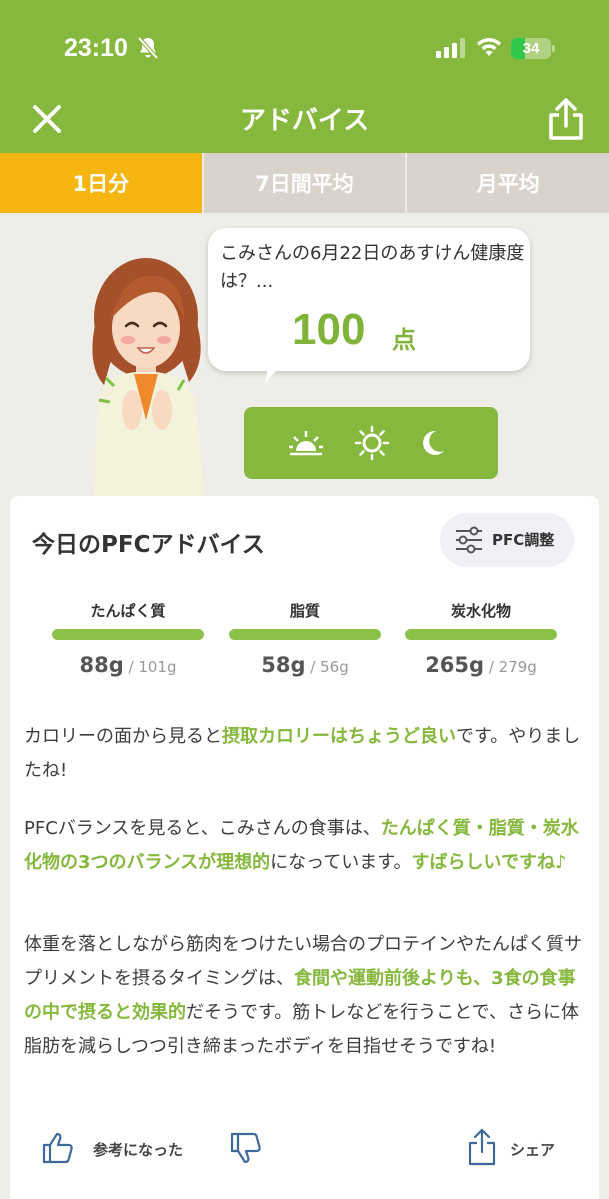 The image size is (609, 1199). I want to click on thumbs-up-icon, so click(58, 1148).